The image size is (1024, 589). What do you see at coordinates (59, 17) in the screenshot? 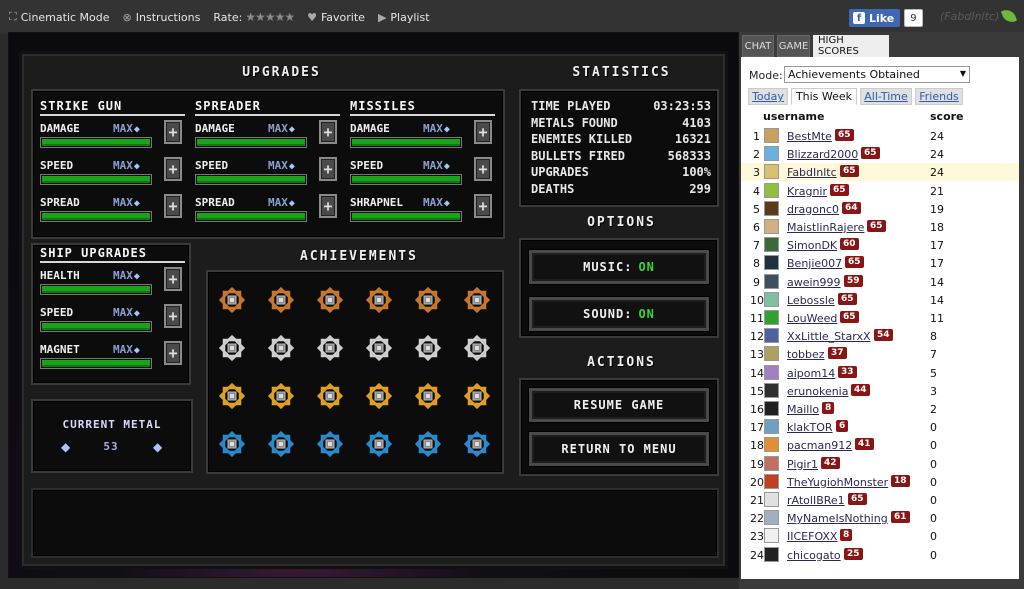
I see `cinematic-mode-button: ⛶ Cinematic Mode` at bounding box center [59, 17].